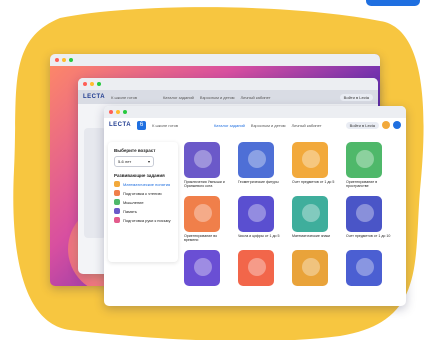  What do you see at coordinates (117, 193) in the screenshot?
I see `reading-icon` at bounding box center [117, 193].